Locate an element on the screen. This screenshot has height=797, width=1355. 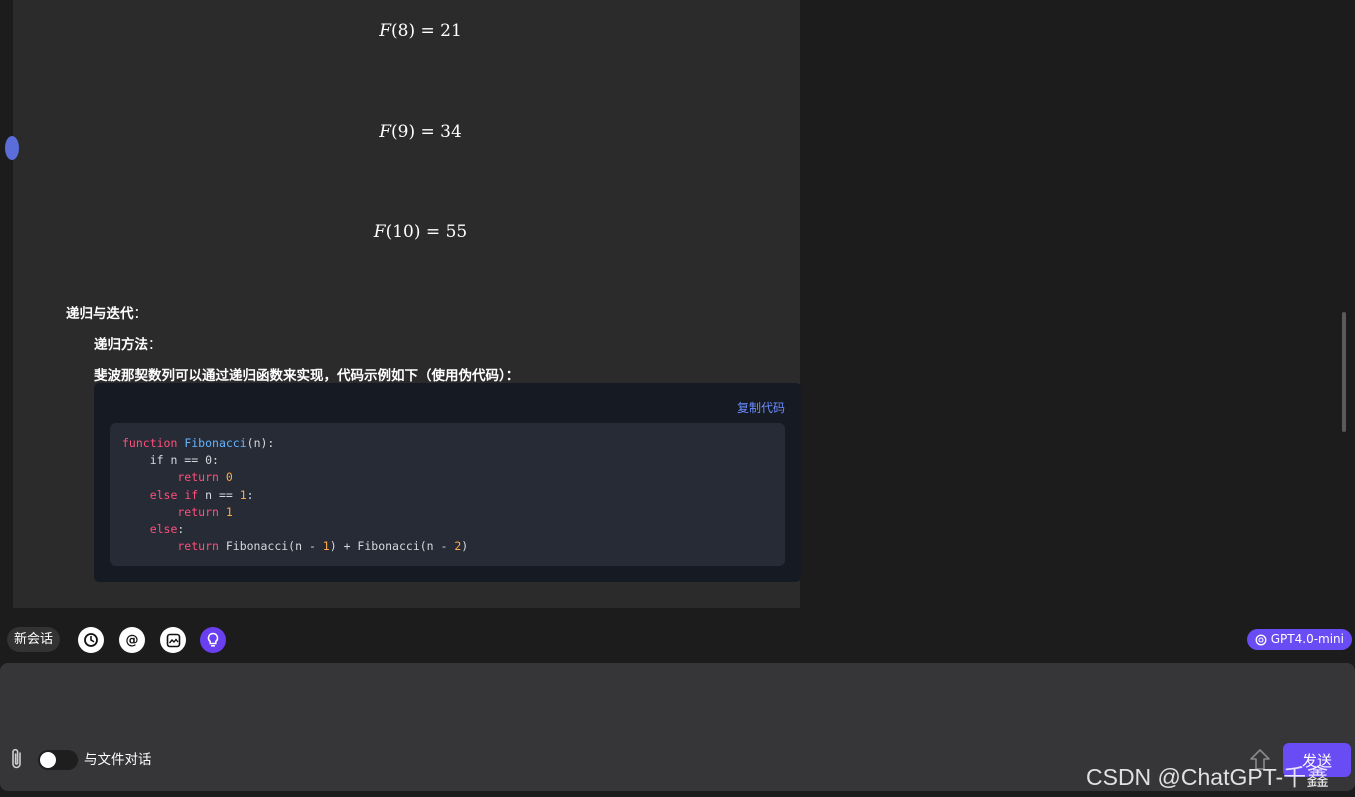
toggle-knob is located at coordinates (48, 760).